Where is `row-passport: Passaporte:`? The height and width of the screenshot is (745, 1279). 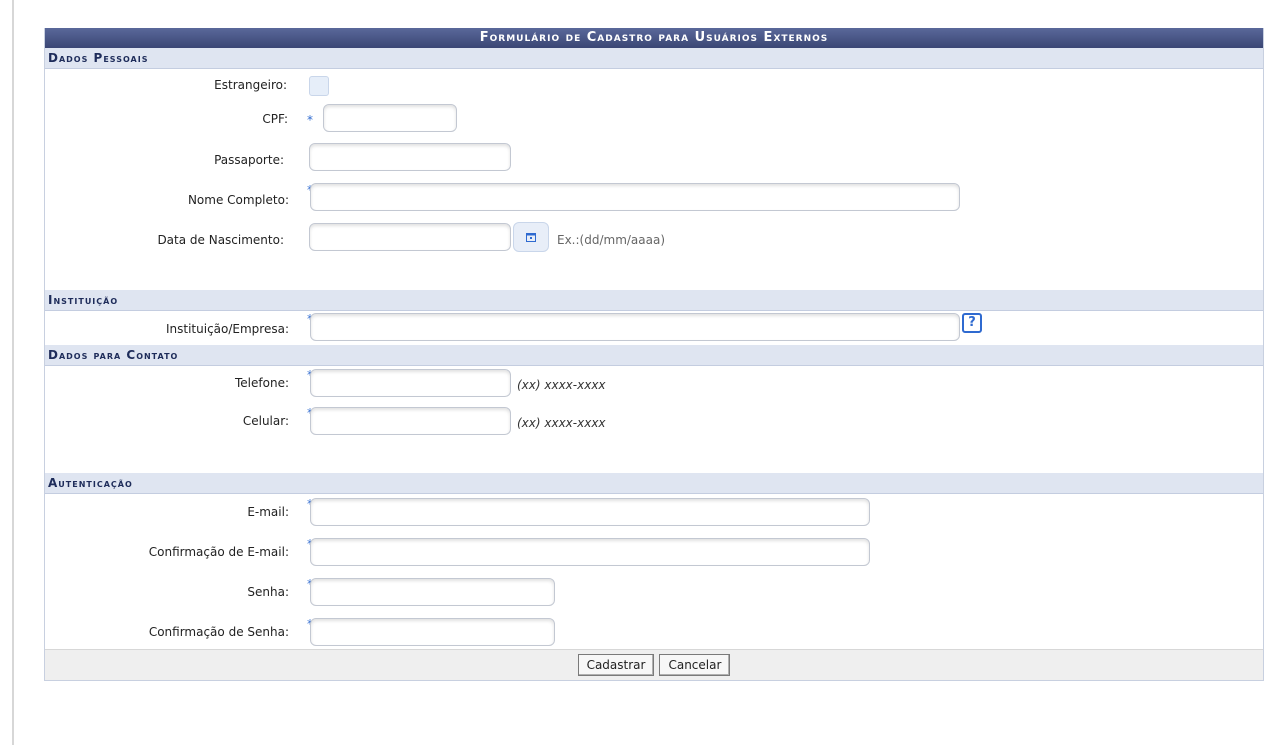 row-passport: Passaporte: is located at coordinates (654, 159).